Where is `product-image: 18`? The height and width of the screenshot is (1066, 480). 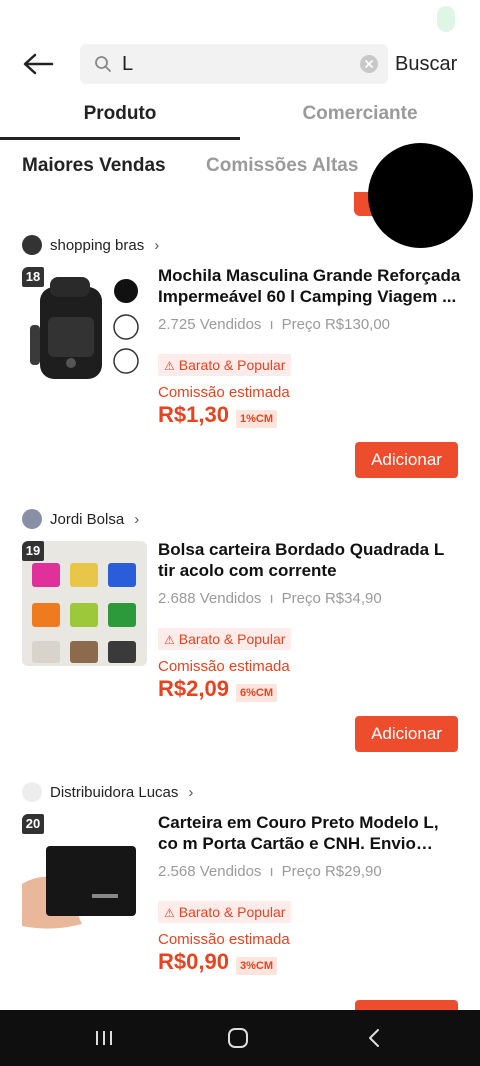
product-image: 18 is located at coordinates (84, 329).